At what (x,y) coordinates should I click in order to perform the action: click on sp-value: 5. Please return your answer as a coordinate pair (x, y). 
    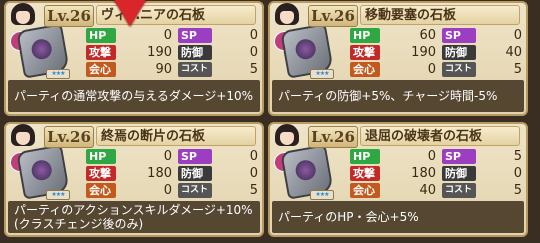
    Looking at the image, I should click on (517, 156).